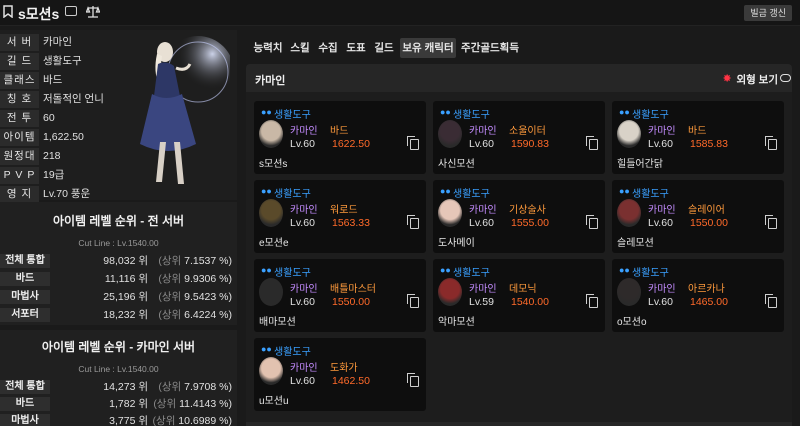 The width and height of the screenshot is (800, 426). Describe the element at coordinates (344, 368) in the screenshot. I see `card-class: 도화가` at that location.